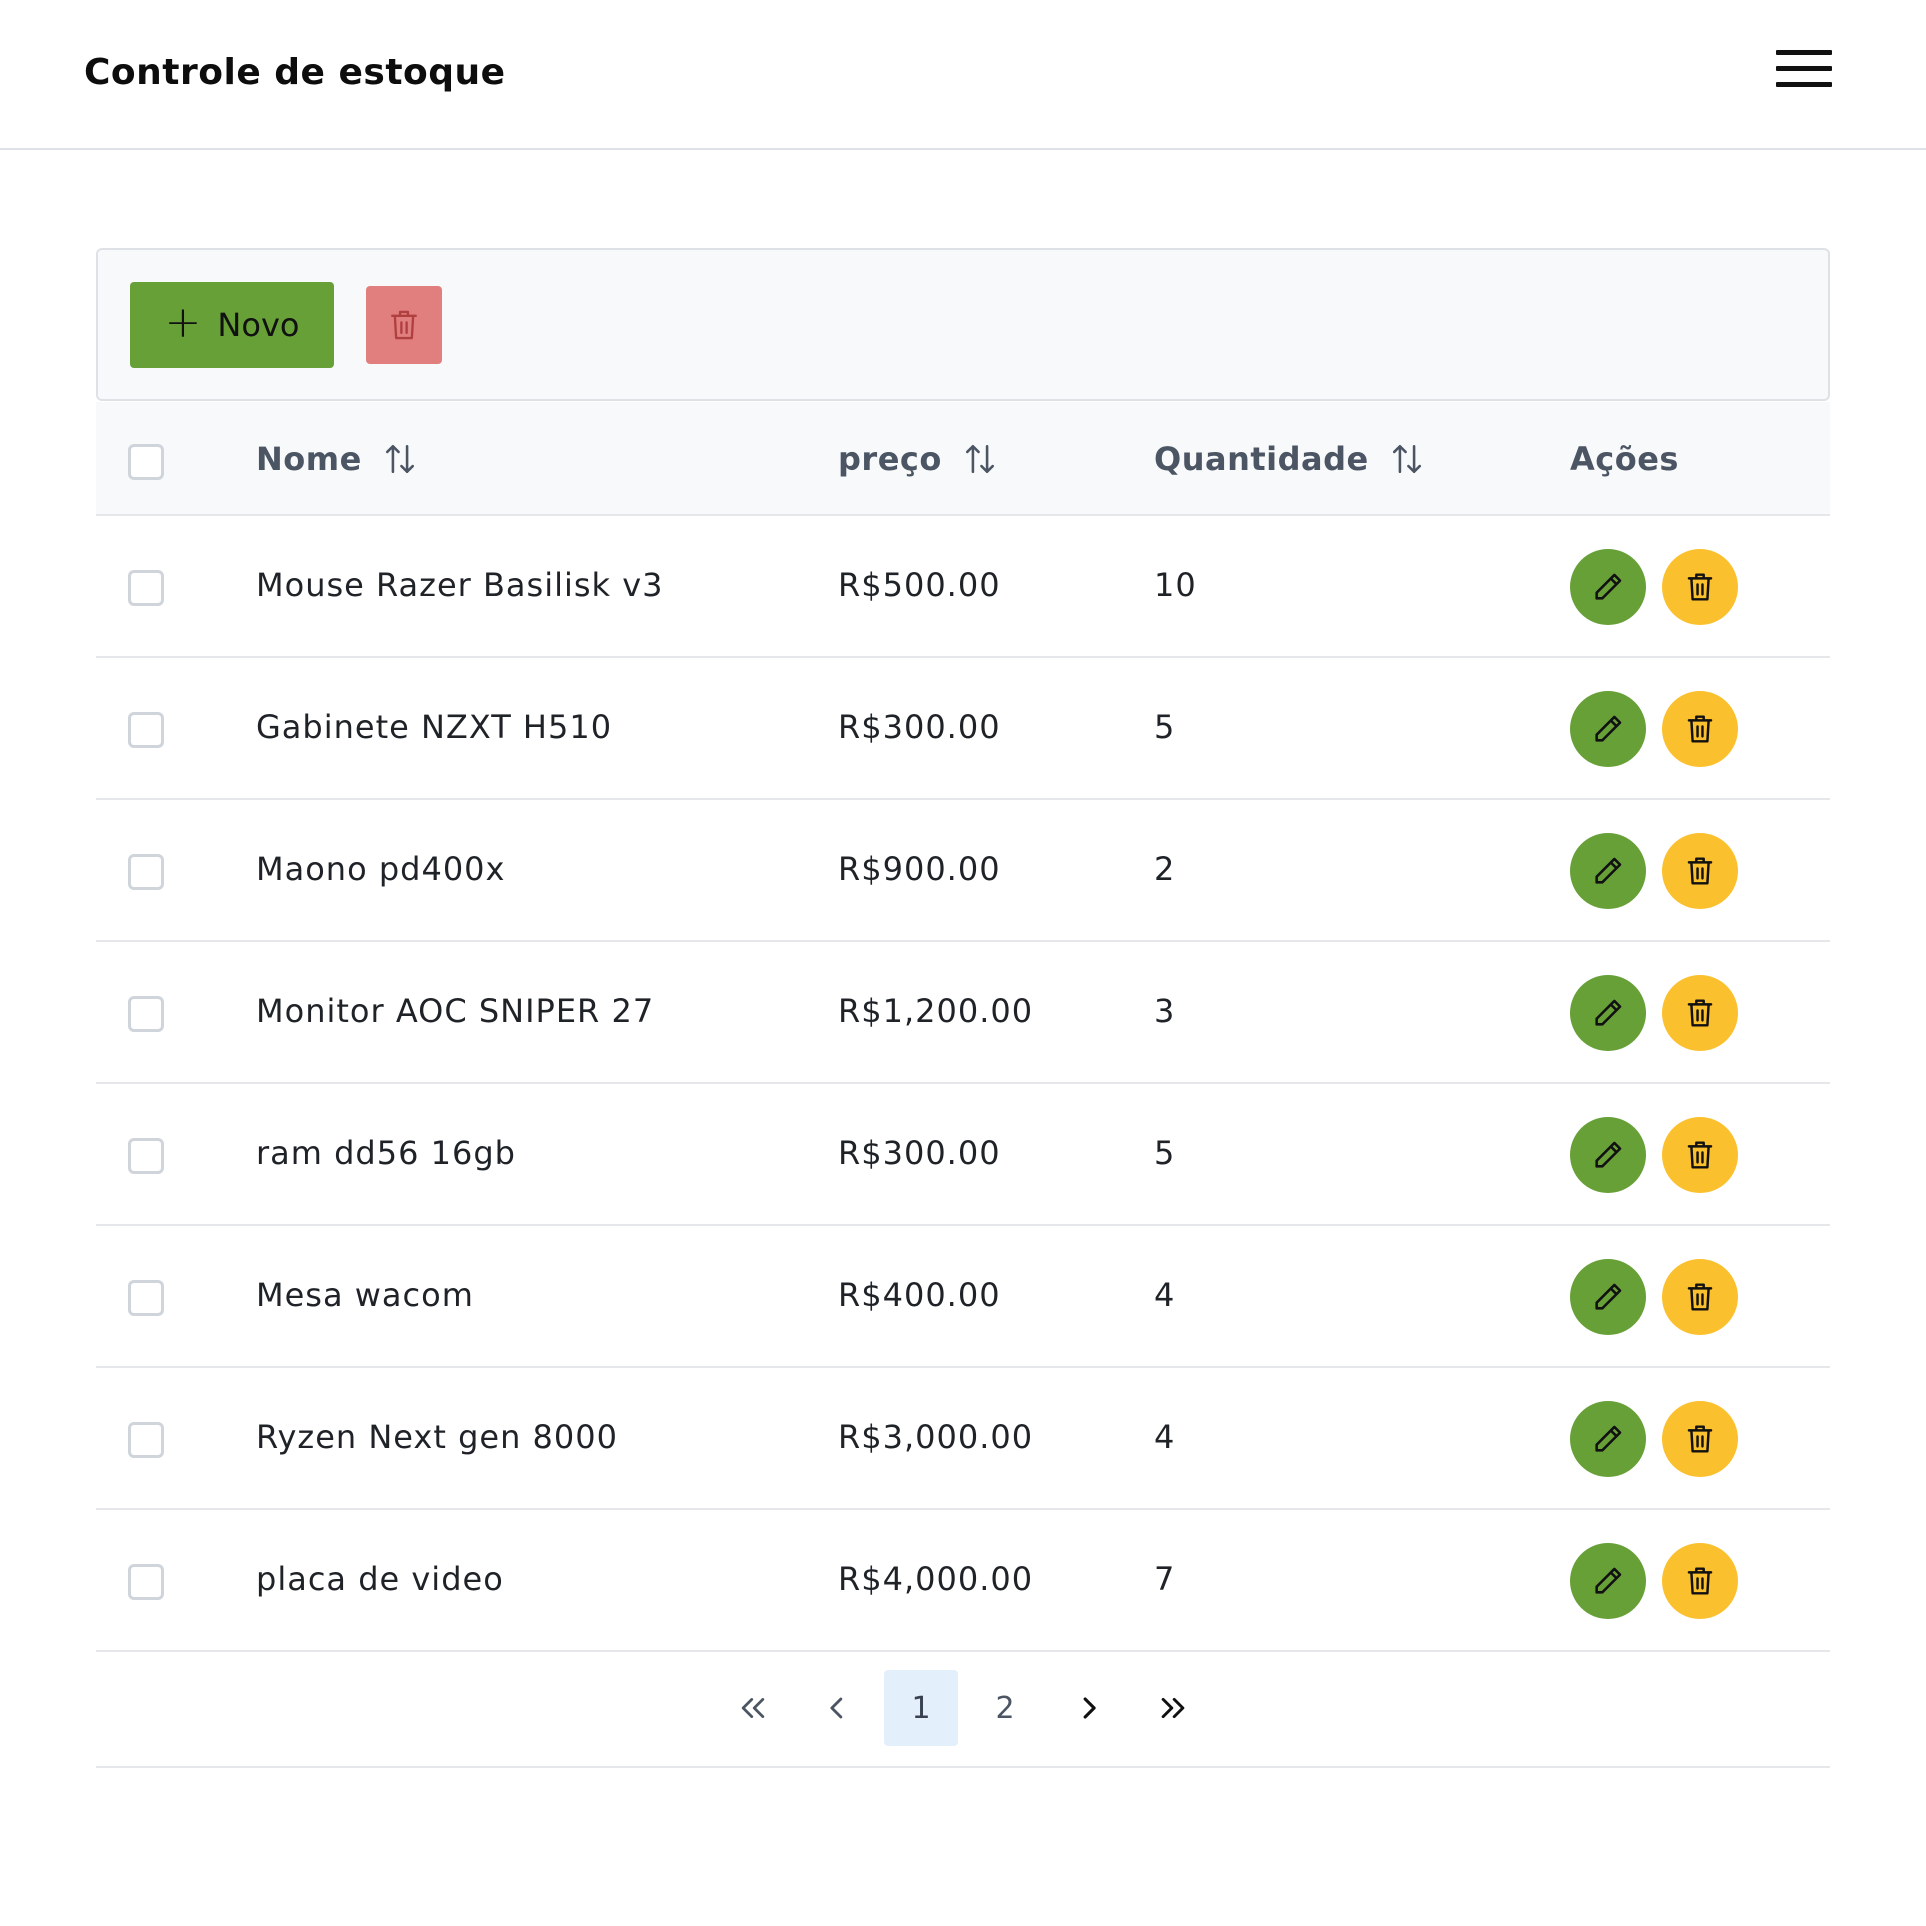  I want to click on table-row: Mesa wacom R$400.00 4, so click(963, 1297).